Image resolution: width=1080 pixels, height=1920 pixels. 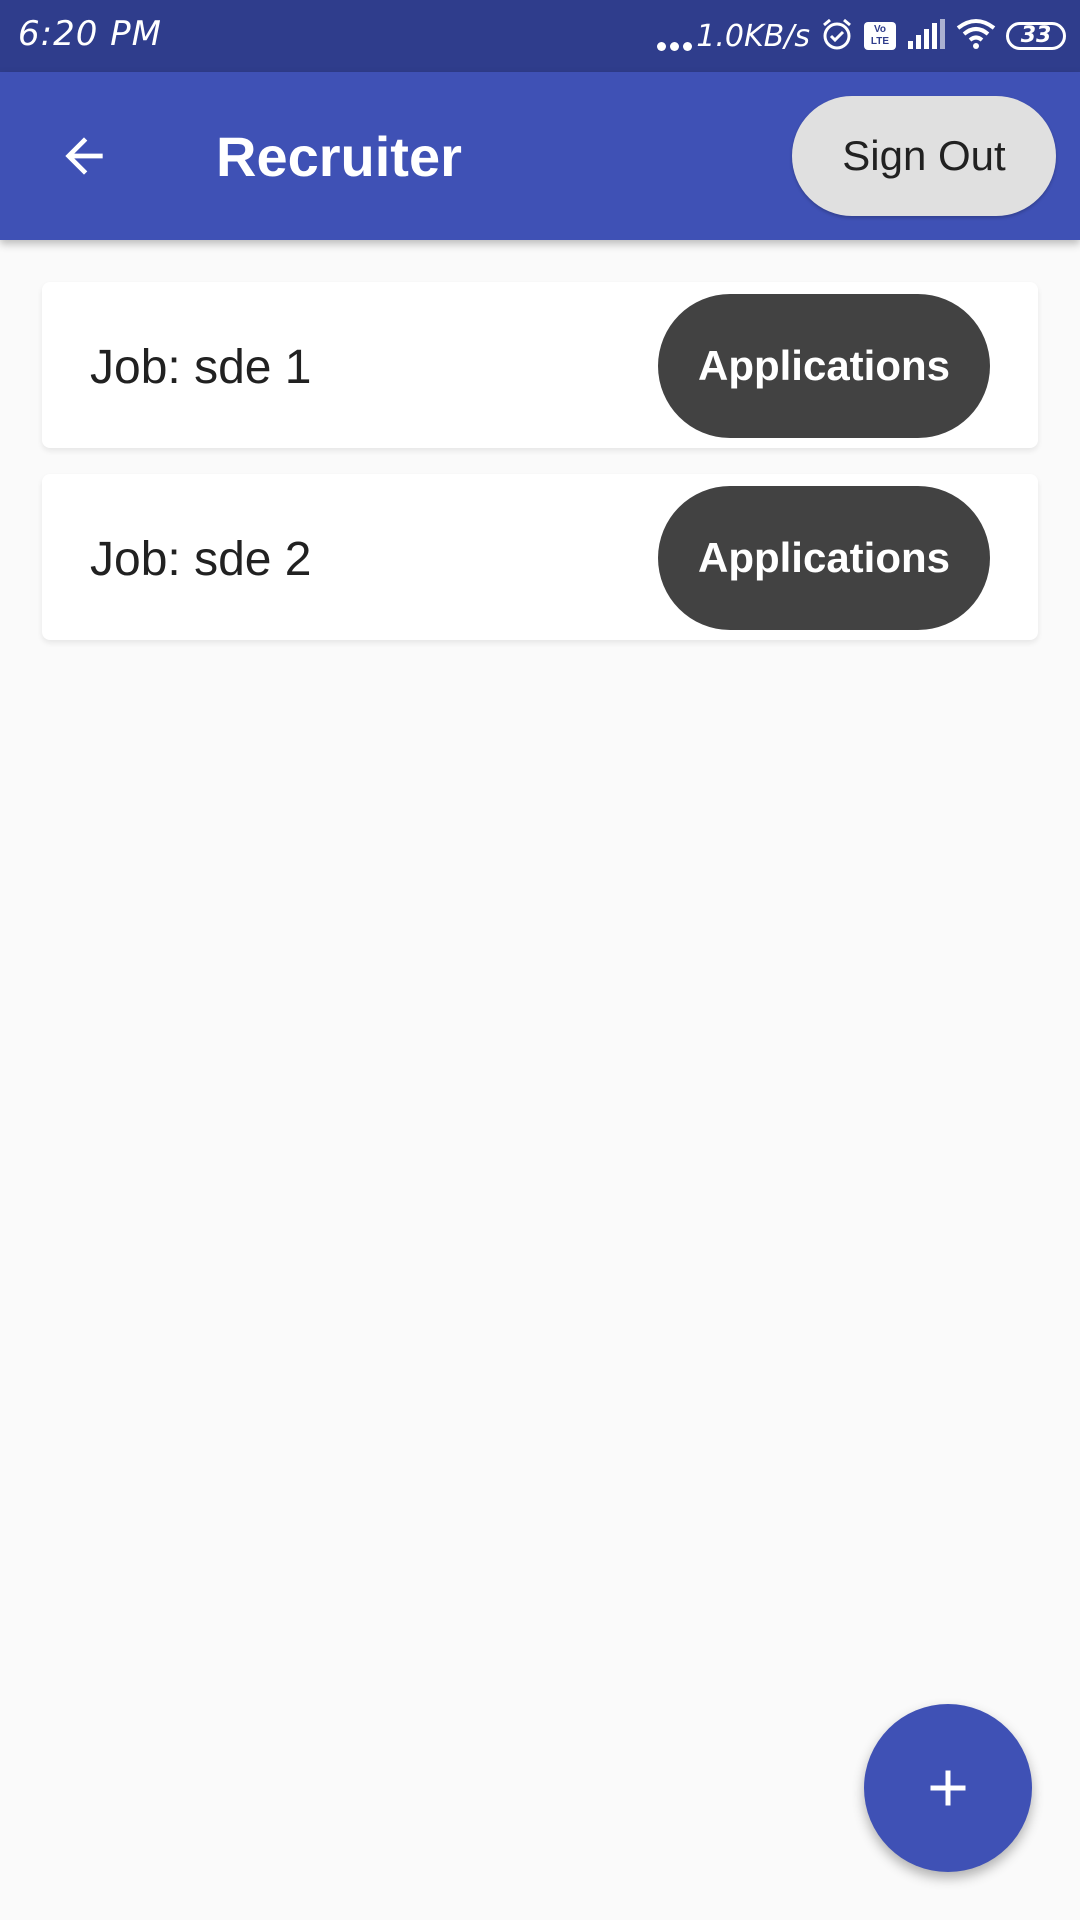 I want to click on job-title: Job: sde 1, so click(x=201, y=367).